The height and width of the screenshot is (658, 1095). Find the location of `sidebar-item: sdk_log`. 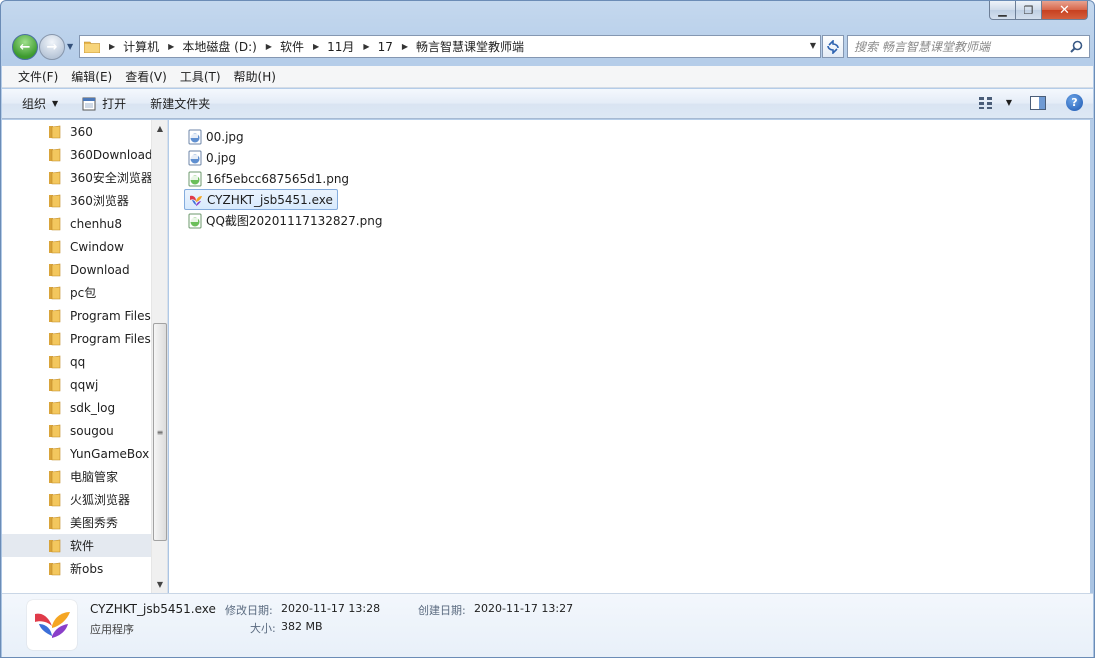

sidebar-item: sdk_log is located at coordinates (76, 407).